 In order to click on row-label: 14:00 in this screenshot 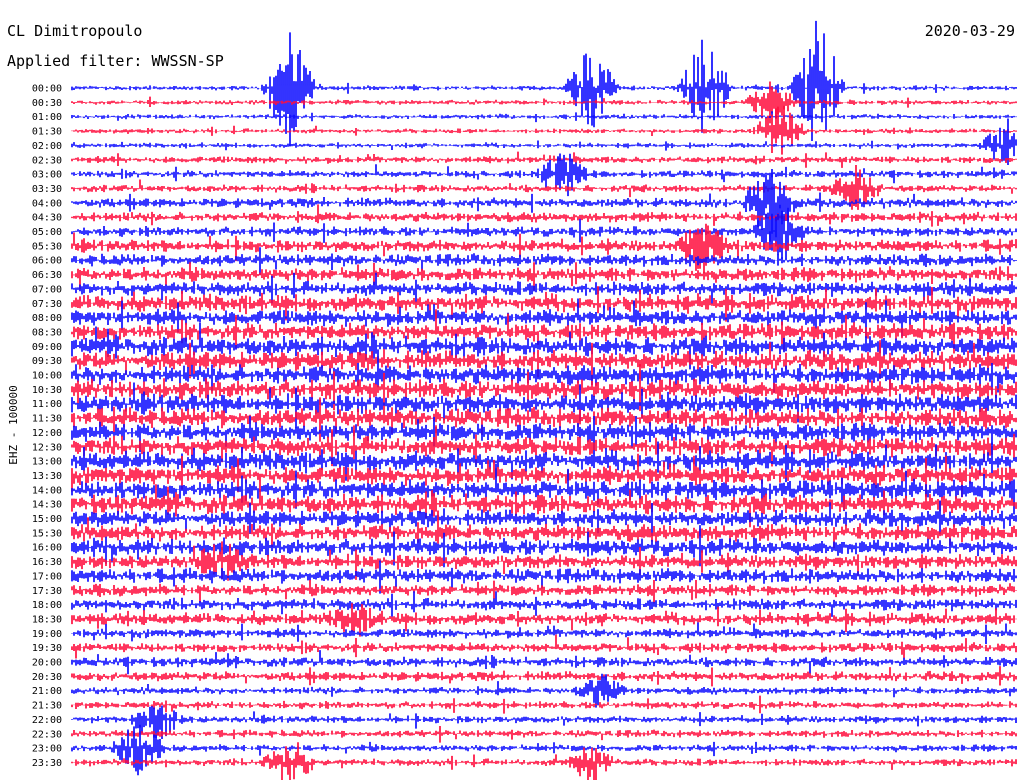, I will do `click(47, 490)`.